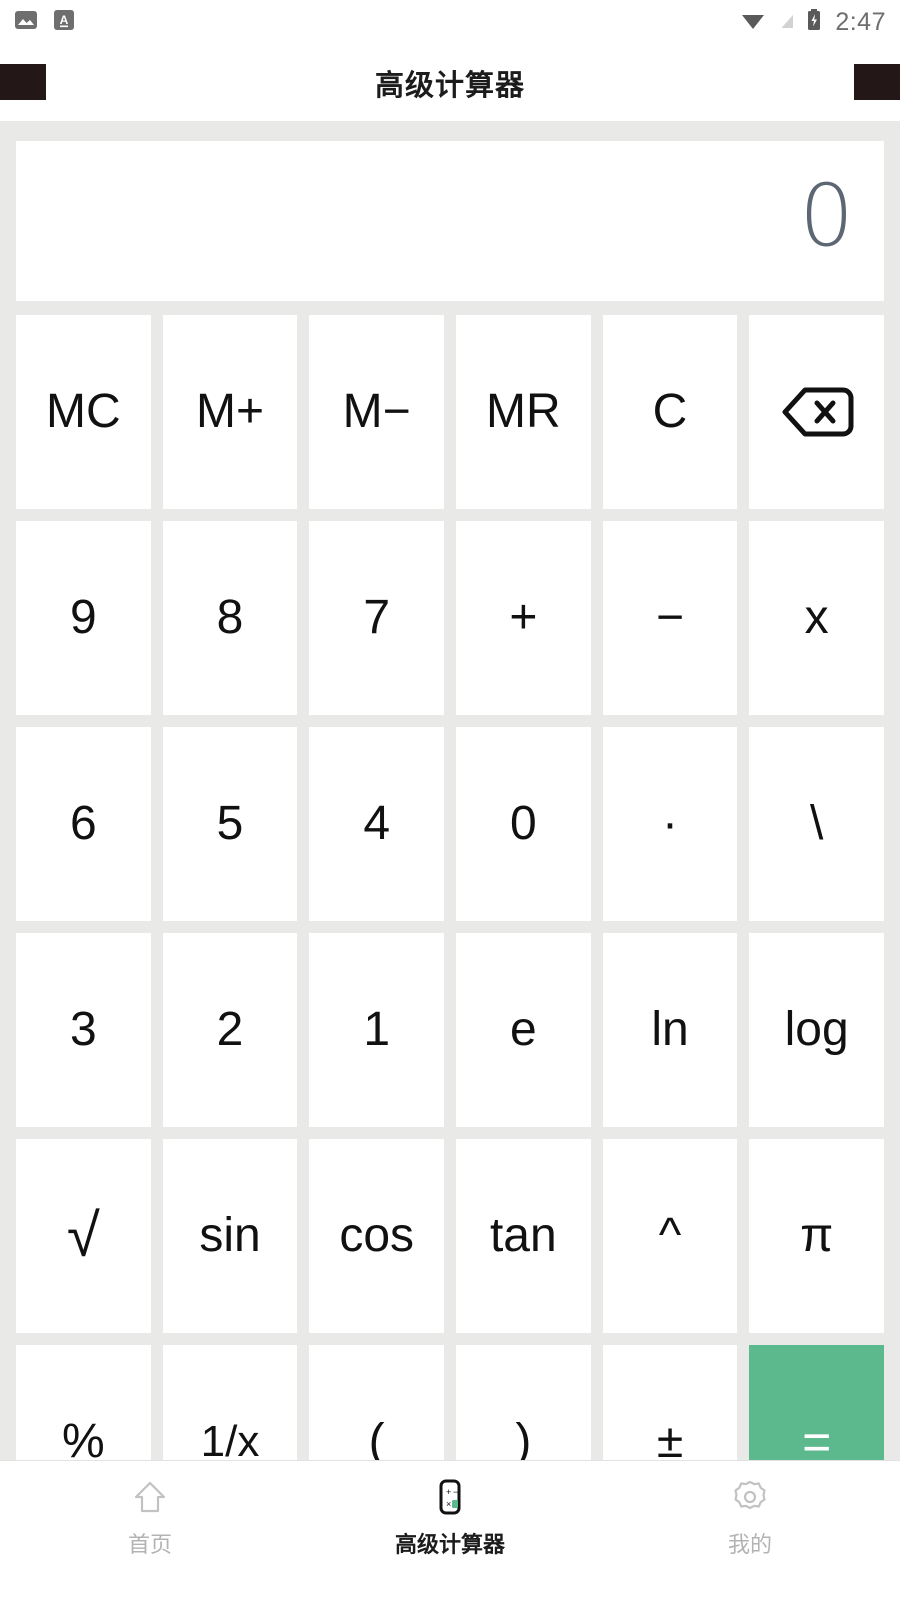 The image size is (900, 1600). I want to click on key-1-label: 1, so click(377, 1029).